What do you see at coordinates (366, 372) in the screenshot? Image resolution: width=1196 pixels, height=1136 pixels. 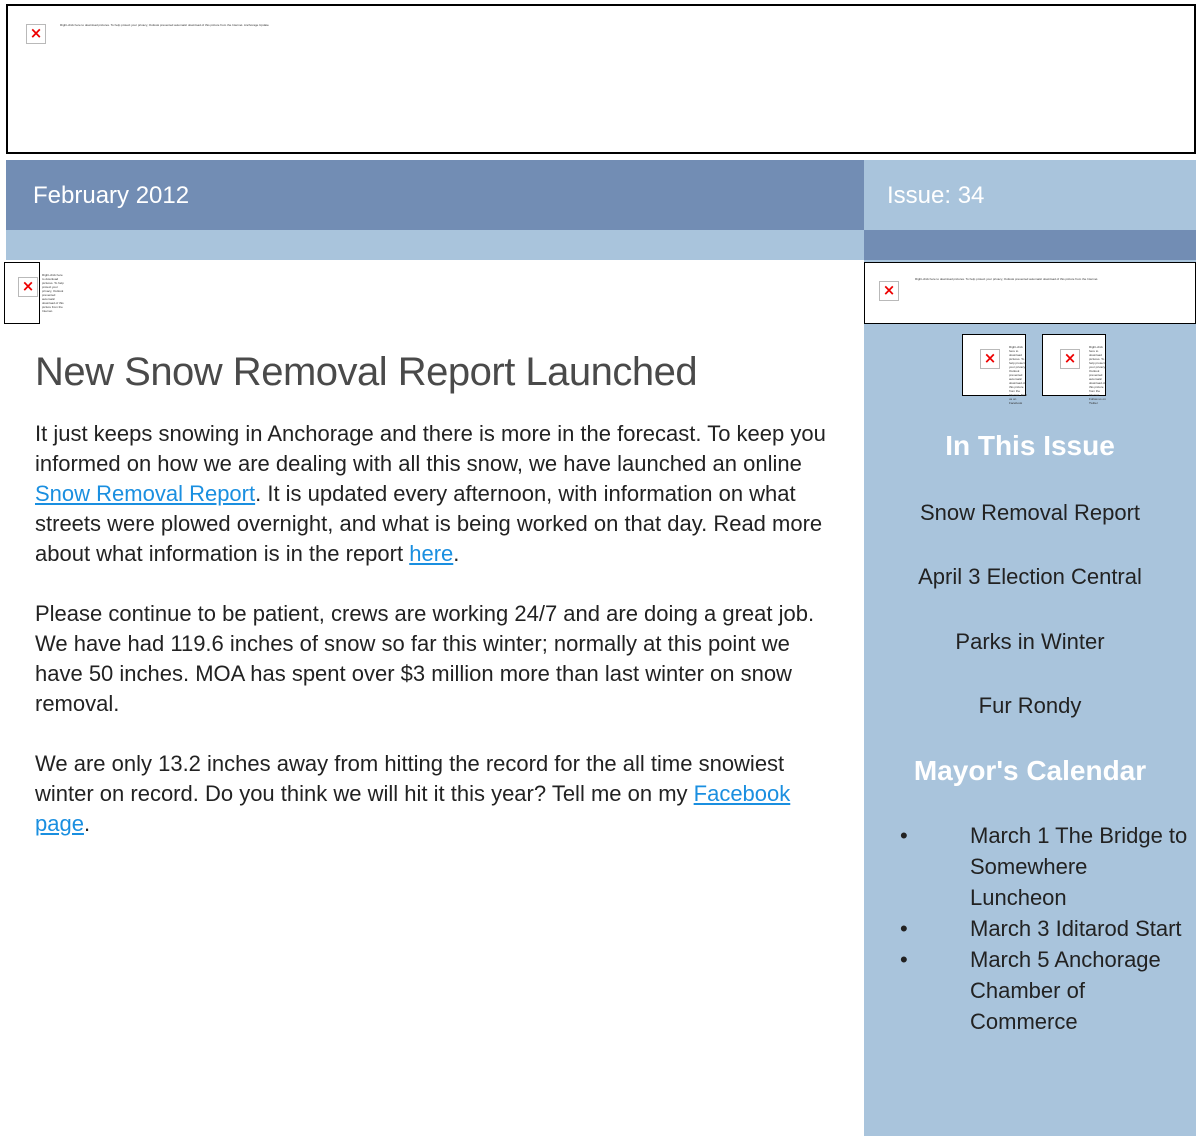 I see `article-title: New Snow Removal Report Launched` at bounding box center [366, 372].